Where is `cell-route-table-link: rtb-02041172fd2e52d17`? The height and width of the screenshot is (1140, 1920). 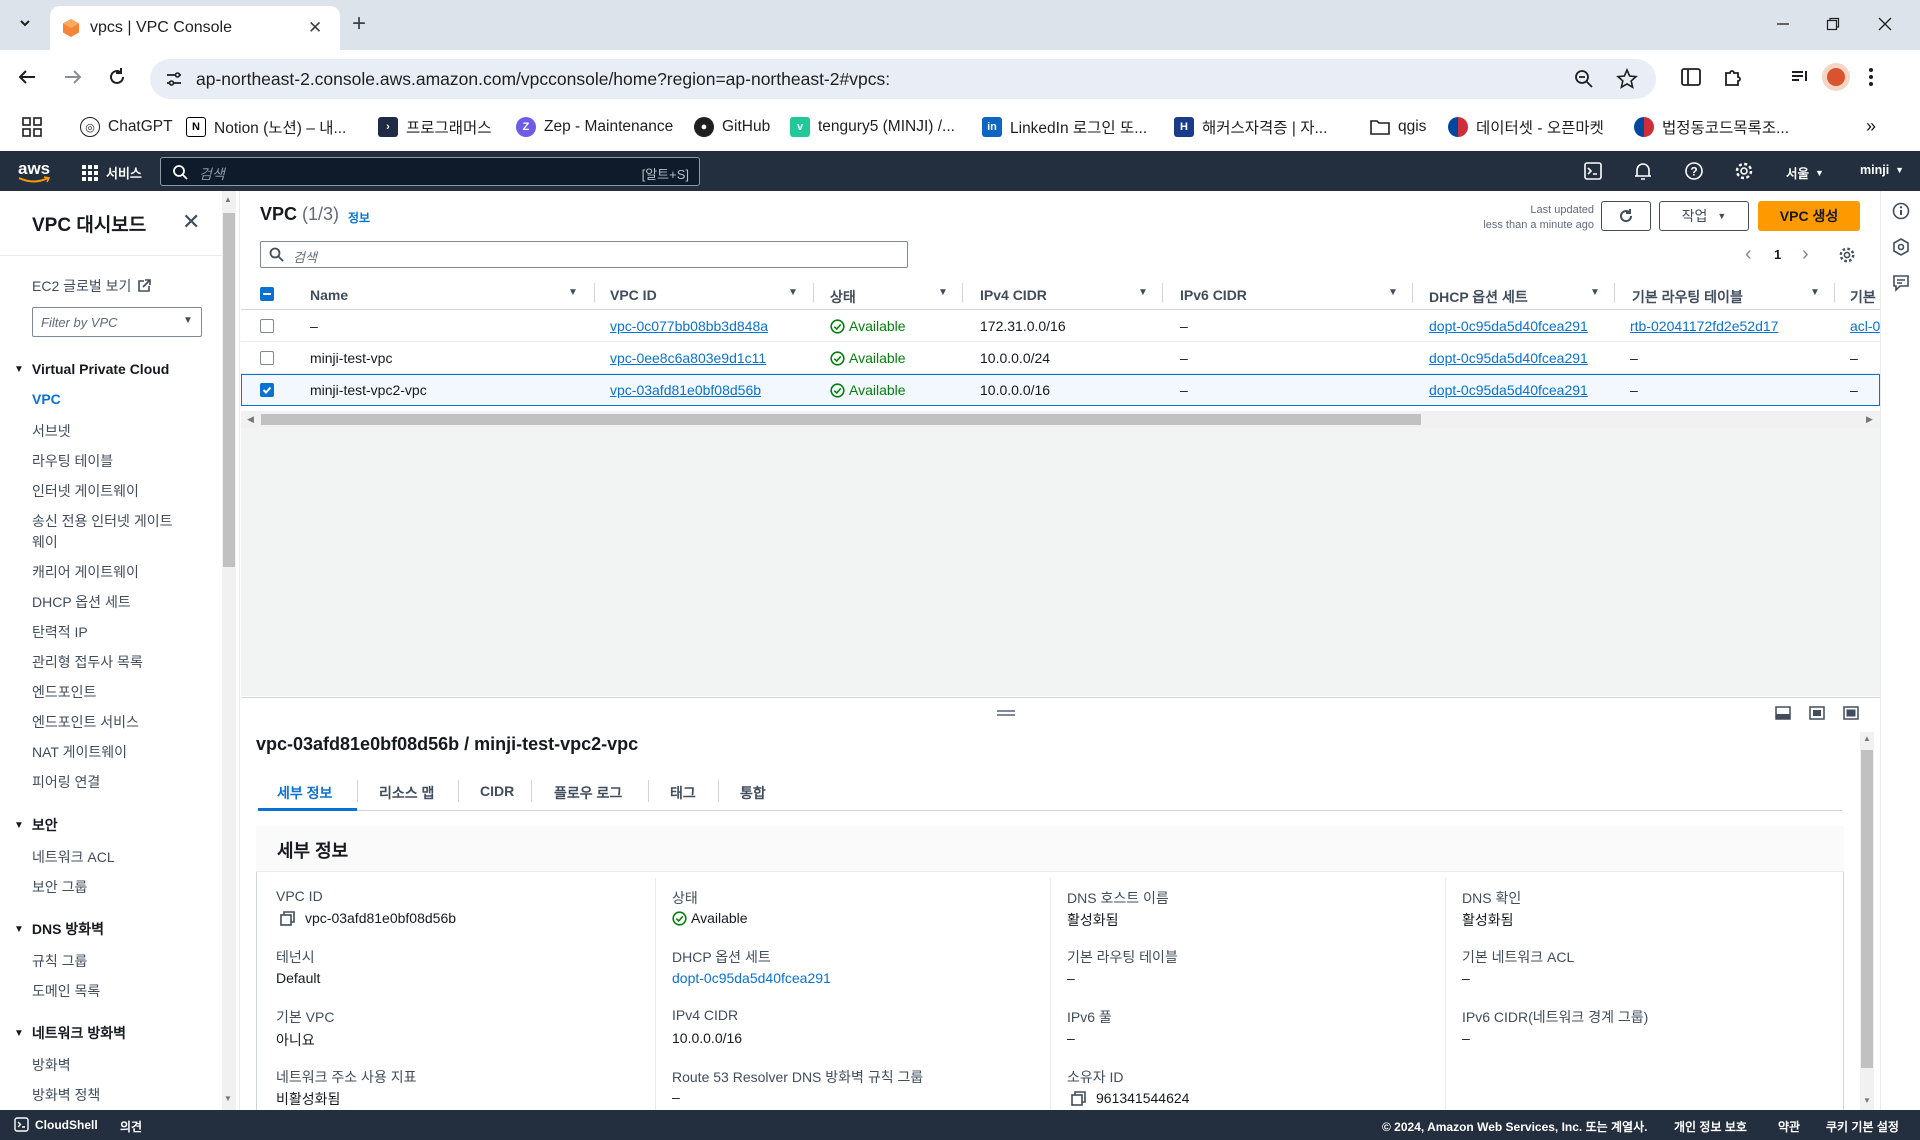
cell-route-table-link: rtb-02041172fd2e52d17 is located at coordinates (1704, 326).